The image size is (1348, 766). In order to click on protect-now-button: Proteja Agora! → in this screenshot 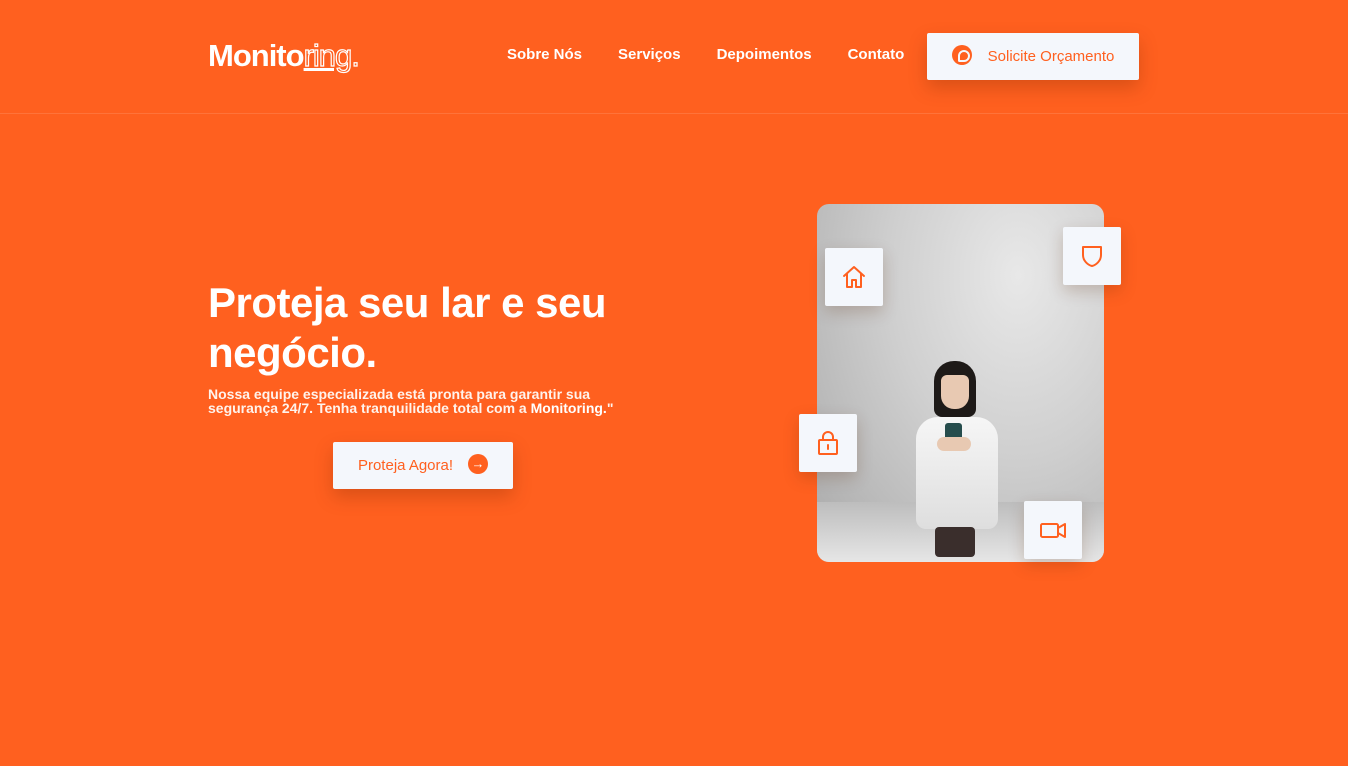, I will do `click(423, 465)`.